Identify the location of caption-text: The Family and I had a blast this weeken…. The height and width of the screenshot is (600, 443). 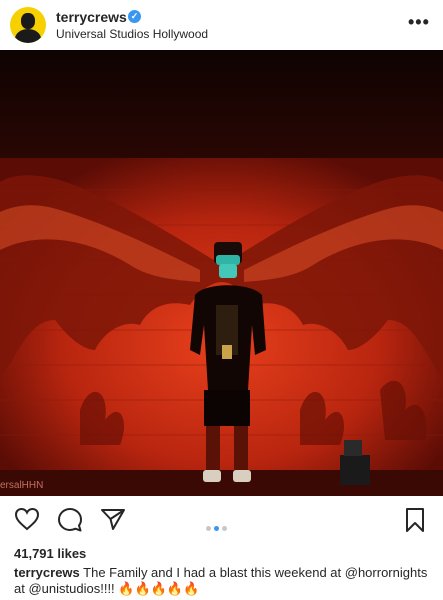
(212, 572).